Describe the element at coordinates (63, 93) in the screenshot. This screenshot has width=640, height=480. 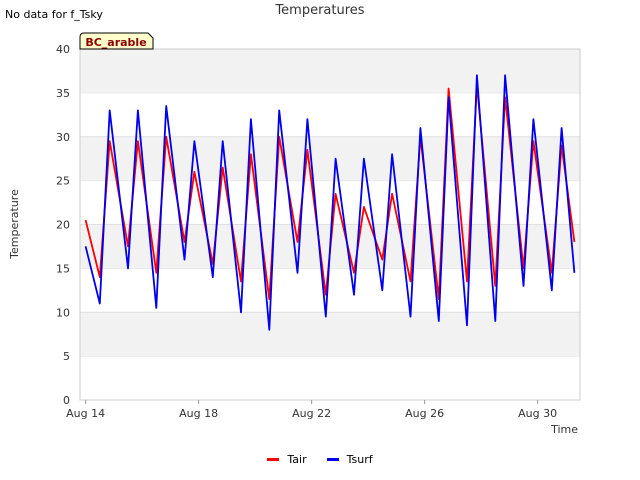
I see `y-tick-label: 35` at that location.